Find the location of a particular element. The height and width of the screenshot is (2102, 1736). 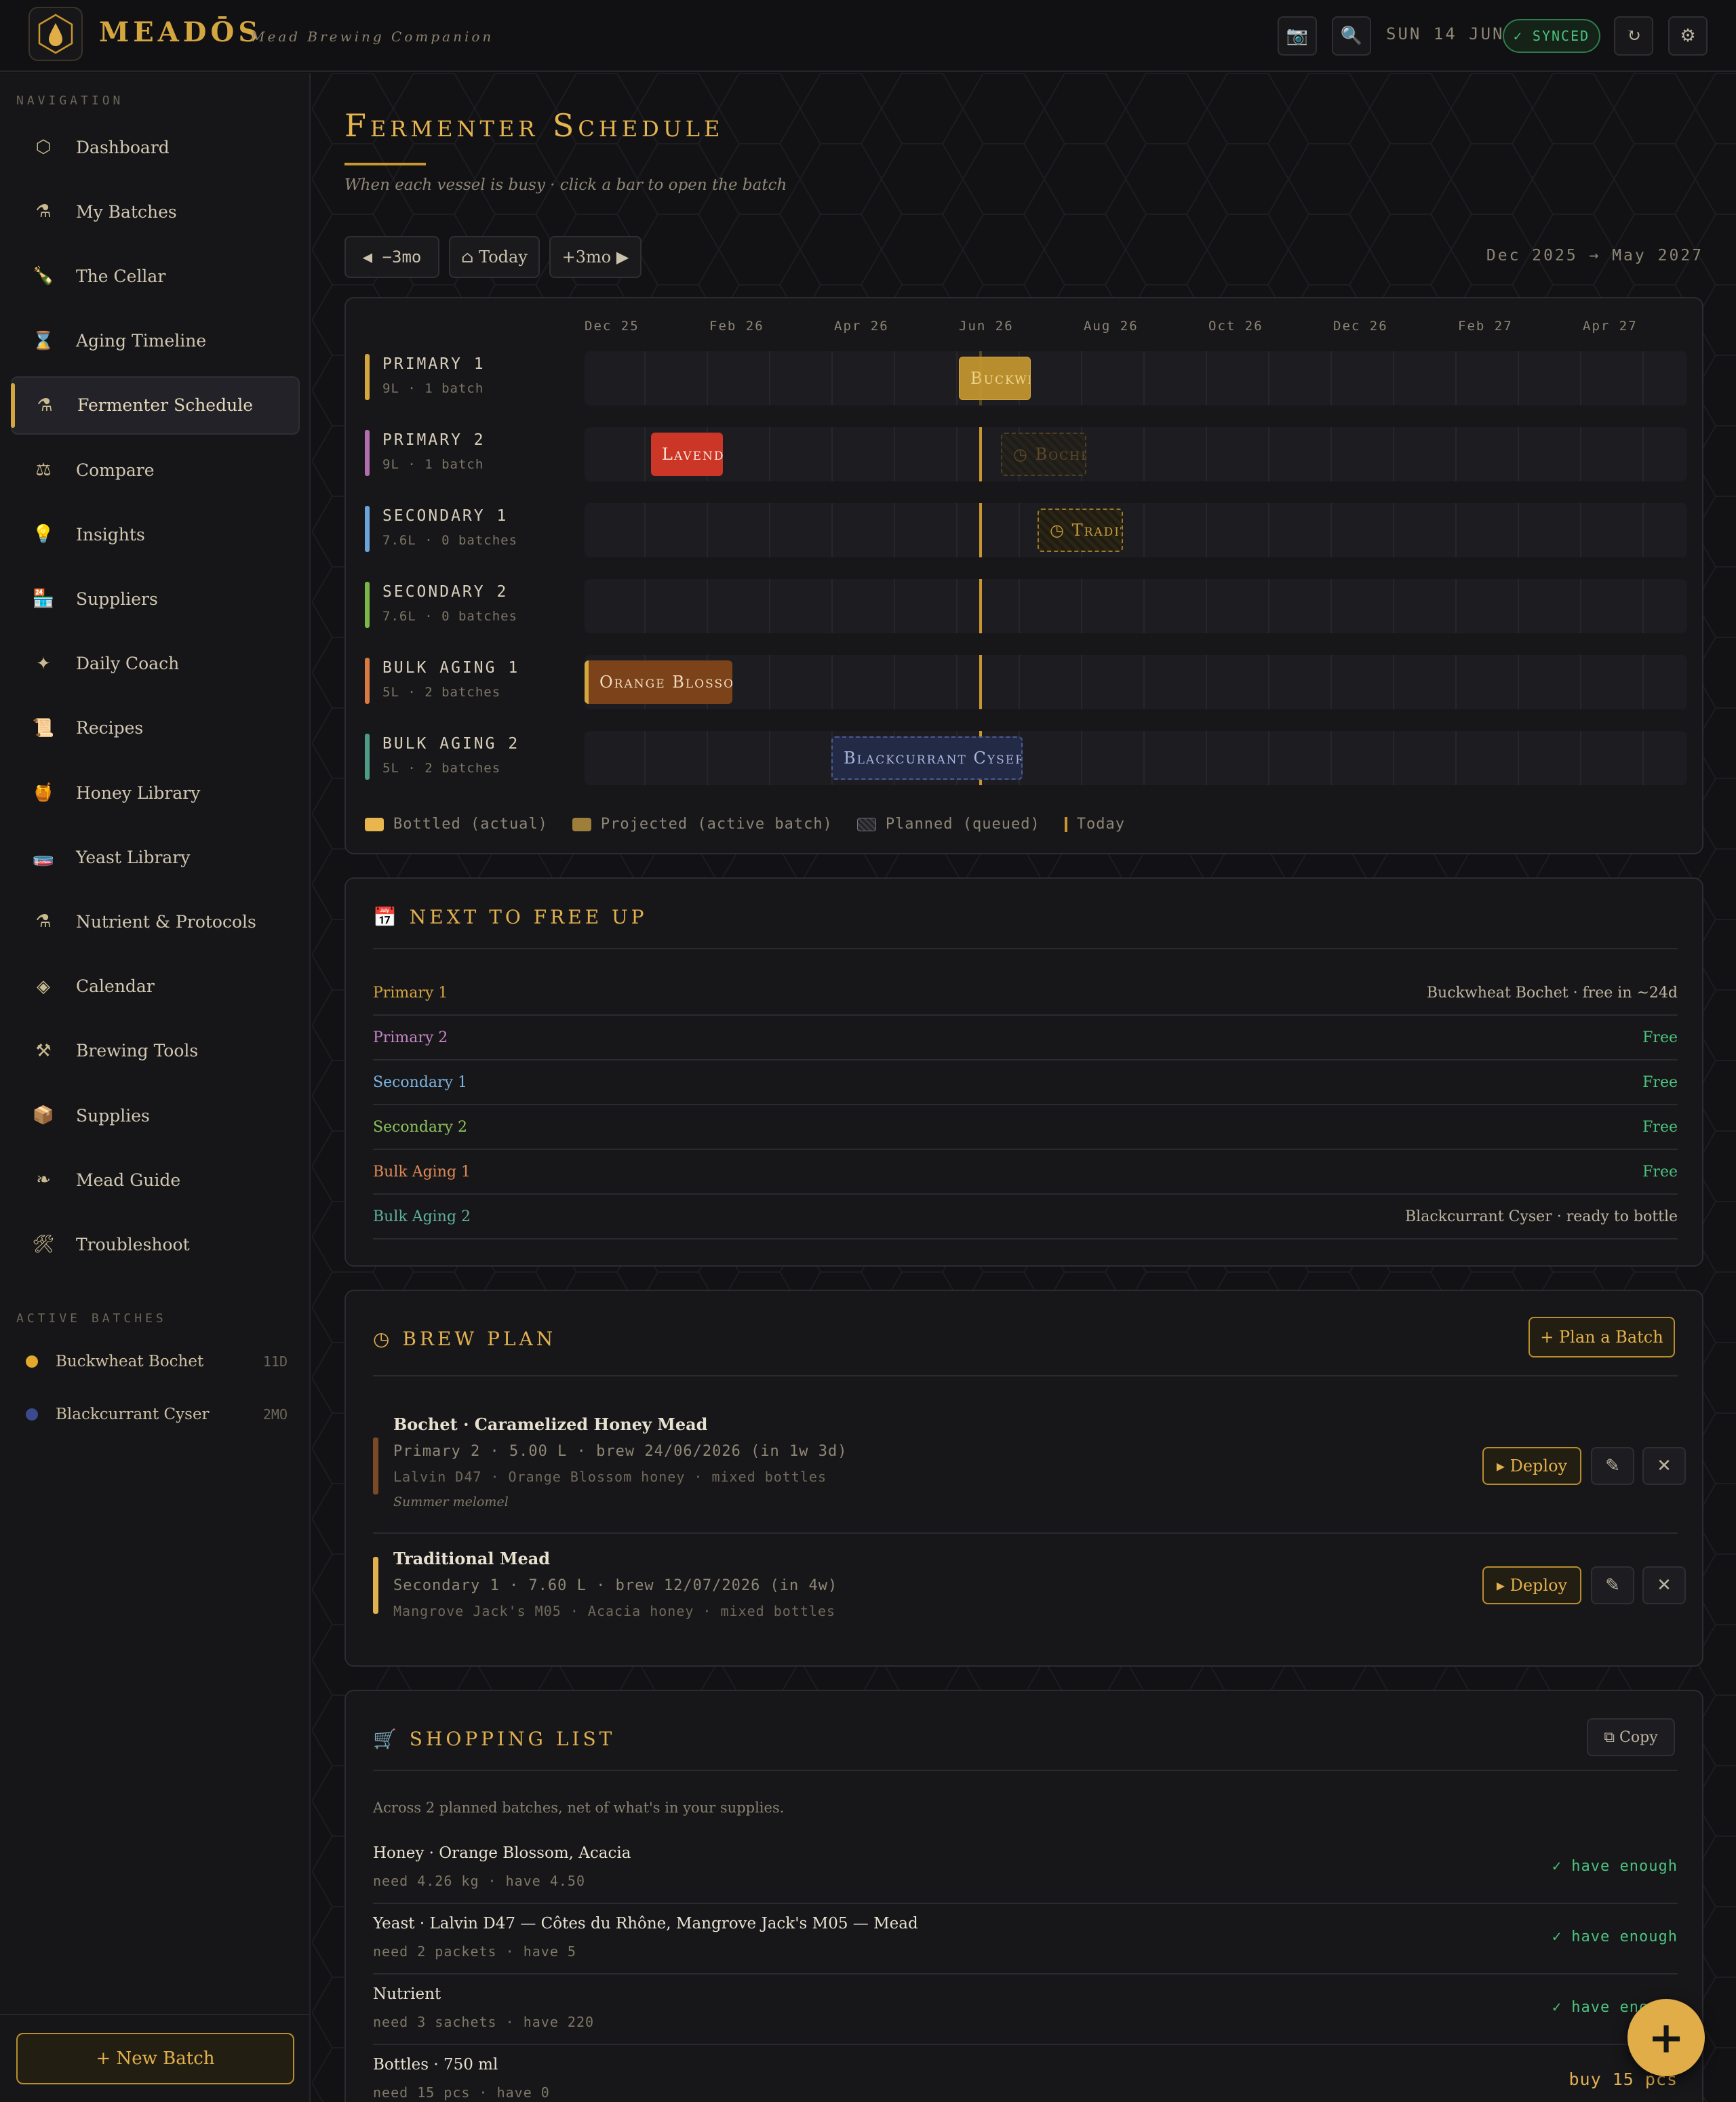

bar-lavender-melomel: Lavender Melomel is located at coordinates (687, 455).